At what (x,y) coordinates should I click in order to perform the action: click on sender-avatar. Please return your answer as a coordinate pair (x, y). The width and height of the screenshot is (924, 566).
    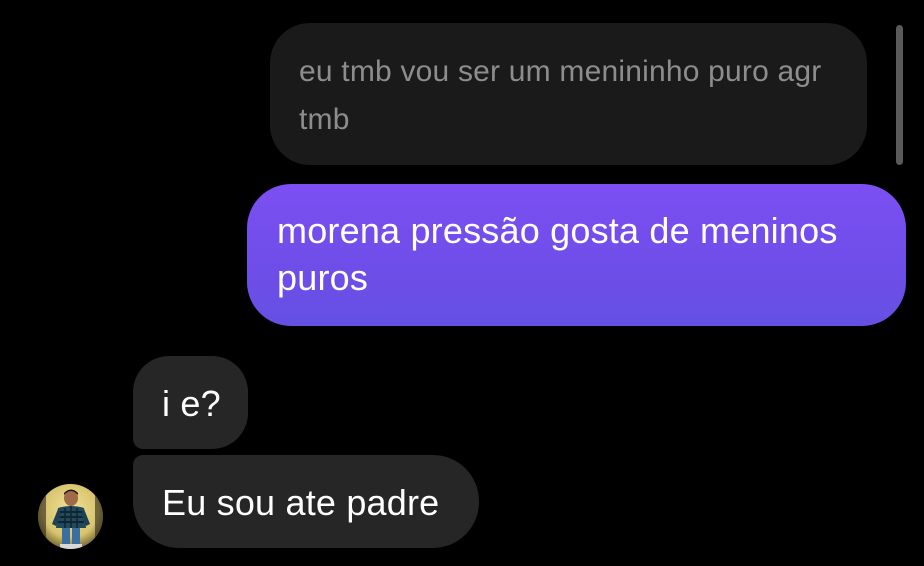
    Looking at the image, I should click on (70, 516).